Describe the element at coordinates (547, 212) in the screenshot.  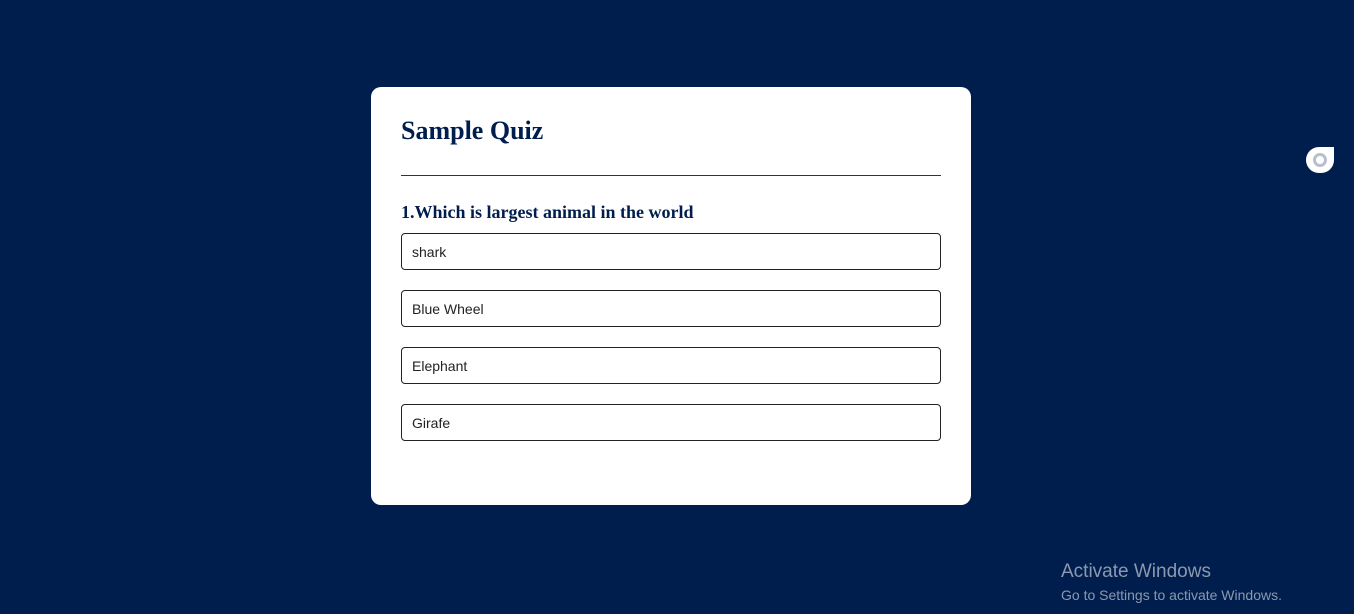
I see `question-text: 1.Which is largest animal in the world` at that location.